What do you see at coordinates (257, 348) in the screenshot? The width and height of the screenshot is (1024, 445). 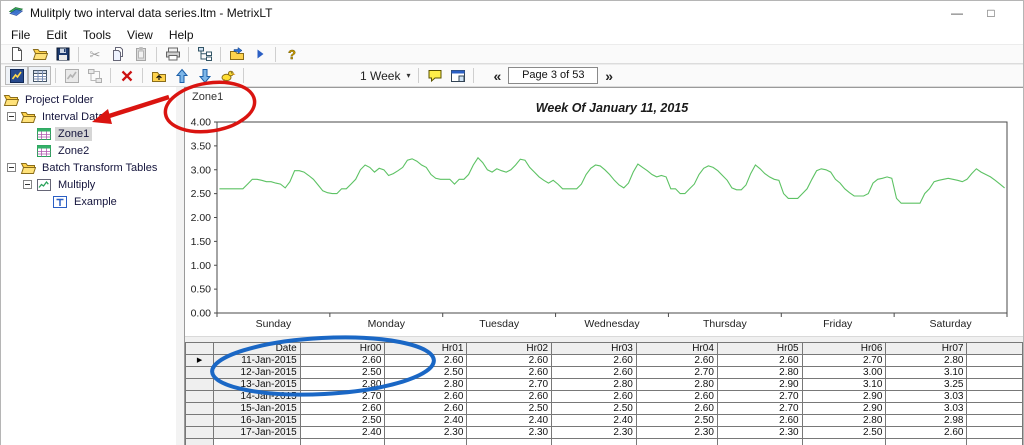 I see `grid-column-header: Date` at bounding box center [257, 348].